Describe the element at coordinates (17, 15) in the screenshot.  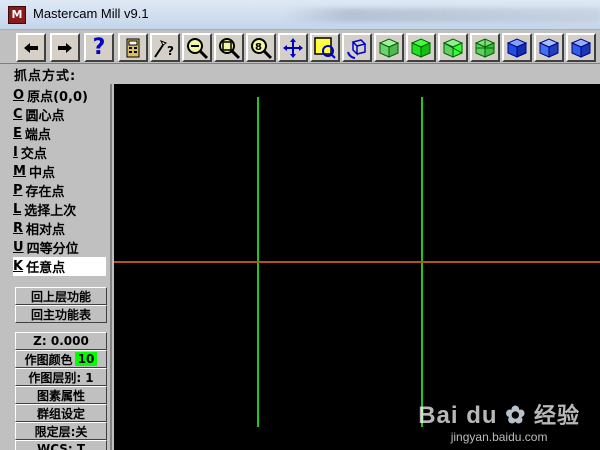
I see `app-icon: M` at that location.